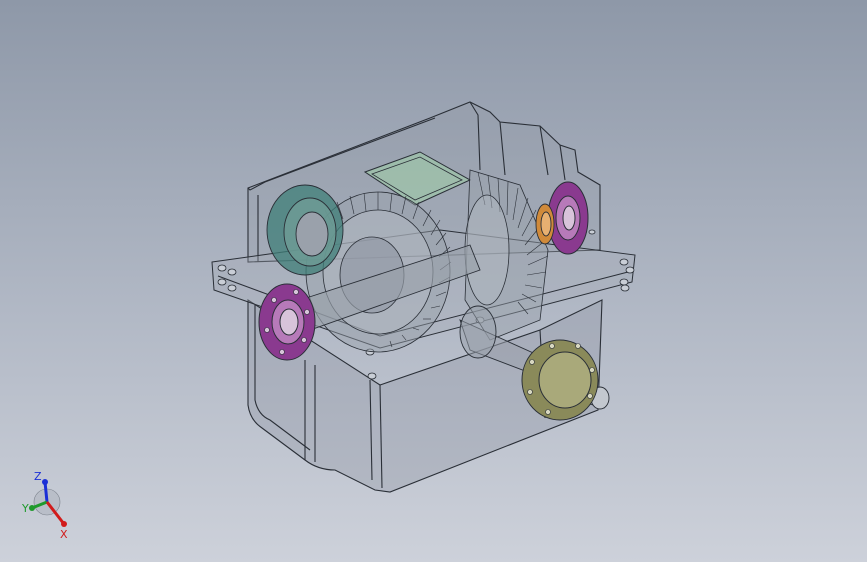 This screenshot has width=867, height=562. Describe the element at coordinates (305, 230) in the screenshot. I see `left-bearing` at that location.